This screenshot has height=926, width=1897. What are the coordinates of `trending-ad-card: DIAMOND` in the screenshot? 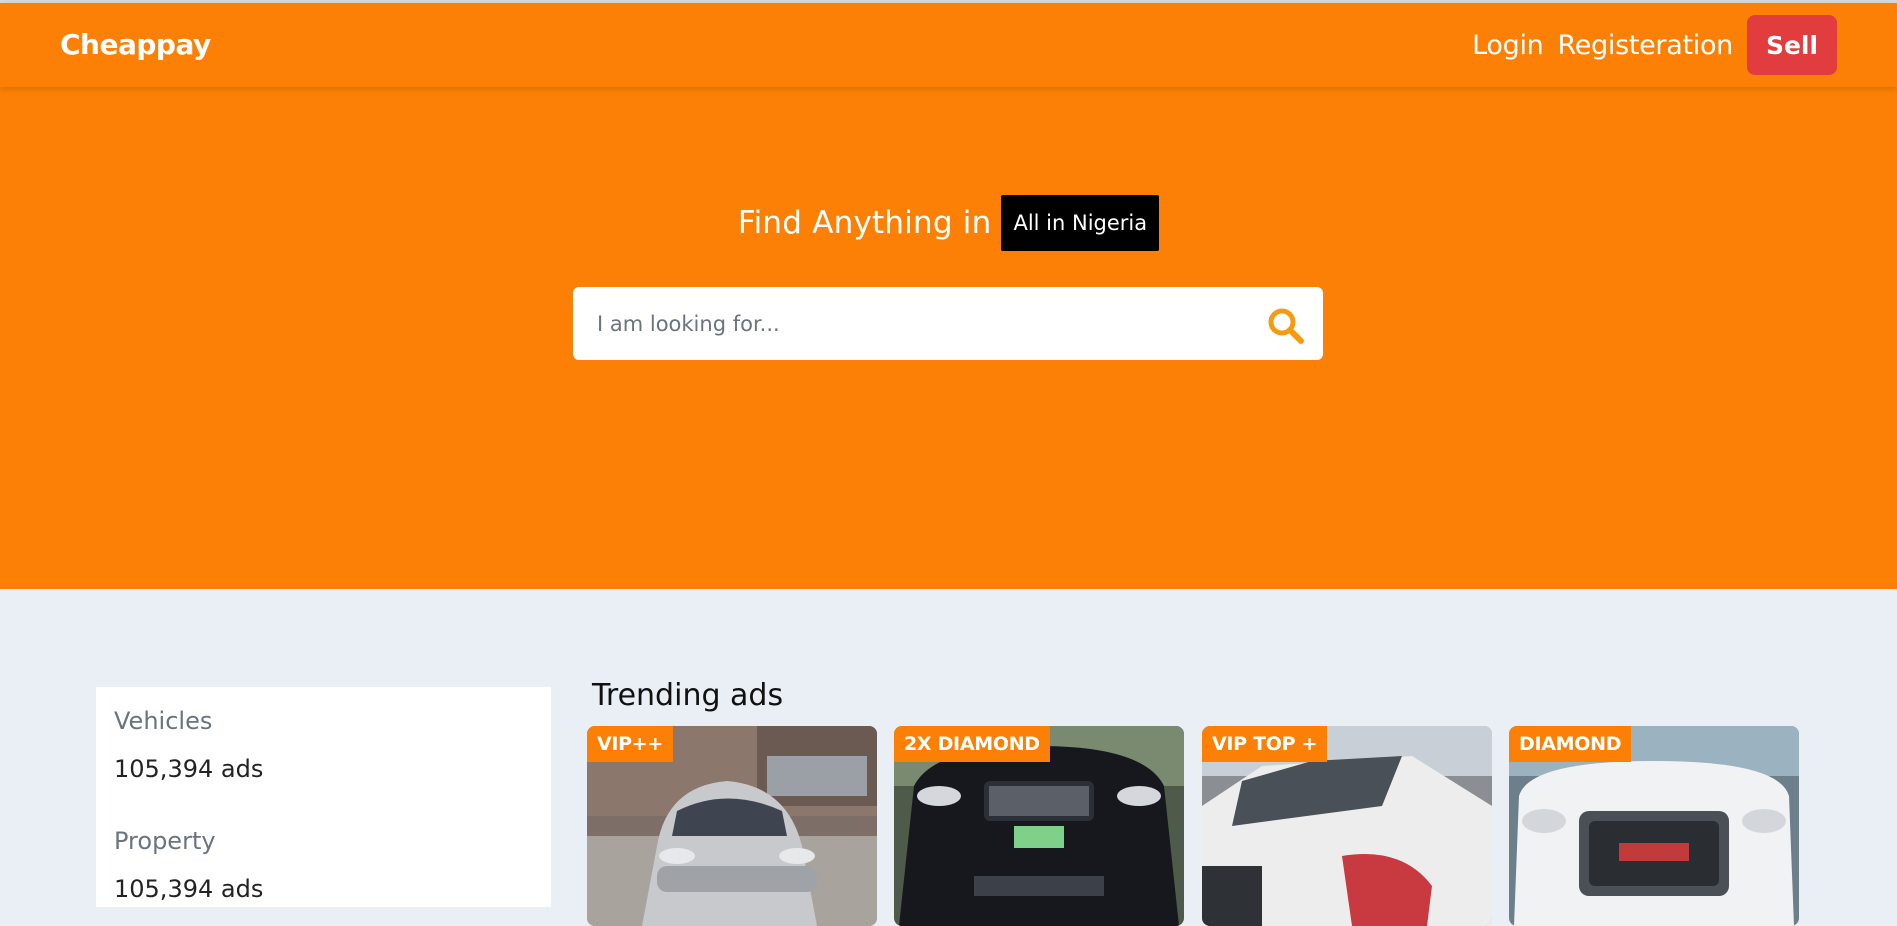 It's located at (1654, 826).